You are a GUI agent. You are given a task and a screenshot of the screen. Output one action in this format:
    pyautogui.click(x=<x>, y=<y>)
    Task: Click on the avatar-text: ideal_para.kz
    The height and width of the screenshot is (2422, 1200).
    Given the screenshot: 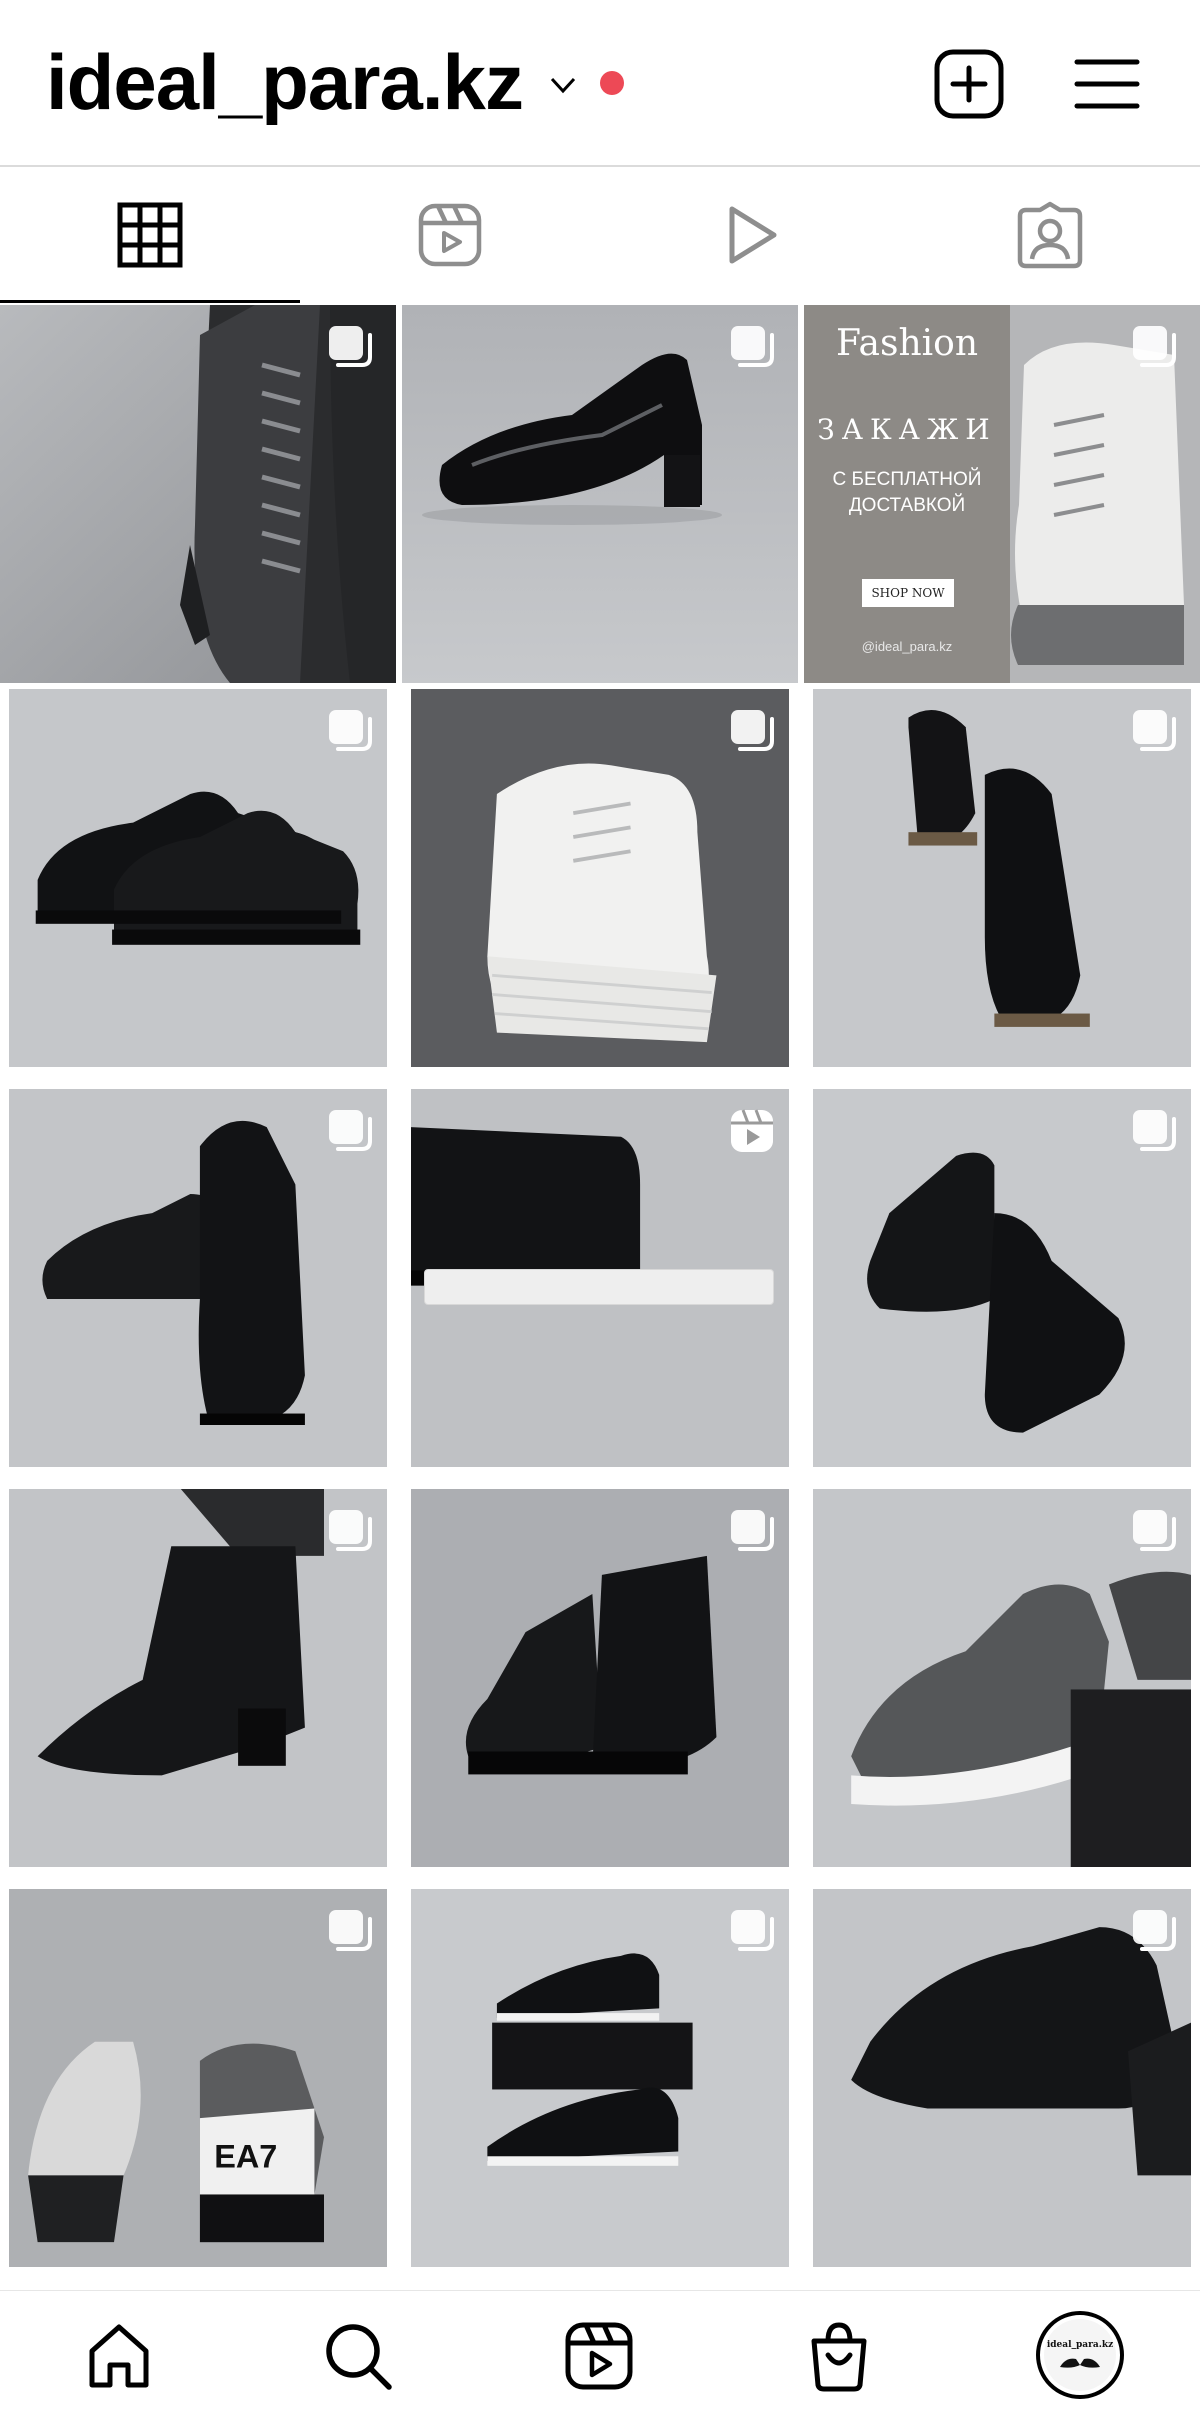 What is the action you would take?
    pyautogui.click(x=1080, y=2344)
    